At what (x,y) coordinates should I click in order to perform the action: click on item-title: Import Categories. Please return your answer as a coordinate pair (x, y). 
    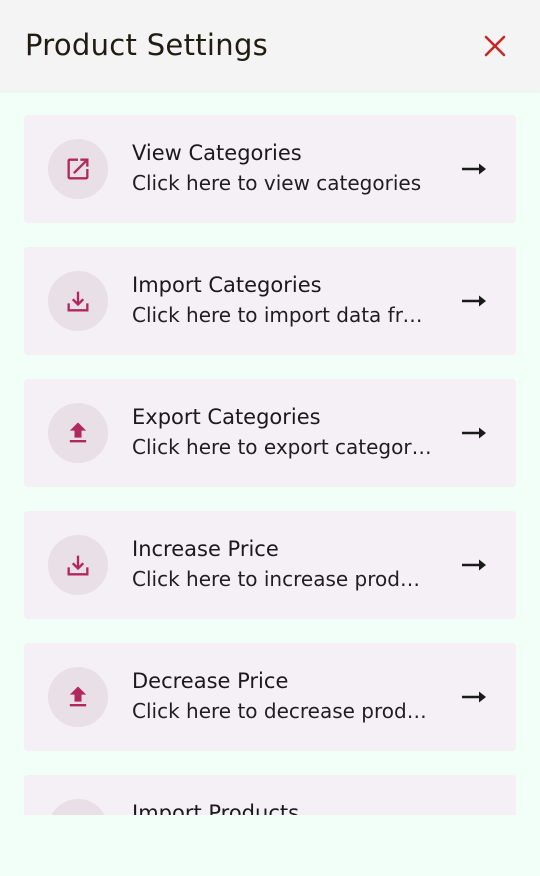
    Looking at the image, I should click on (227, 285).